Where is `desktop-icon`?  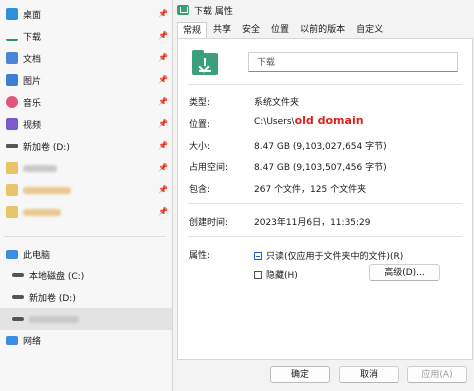 desktop-icon is located at coordinates (12, 14).